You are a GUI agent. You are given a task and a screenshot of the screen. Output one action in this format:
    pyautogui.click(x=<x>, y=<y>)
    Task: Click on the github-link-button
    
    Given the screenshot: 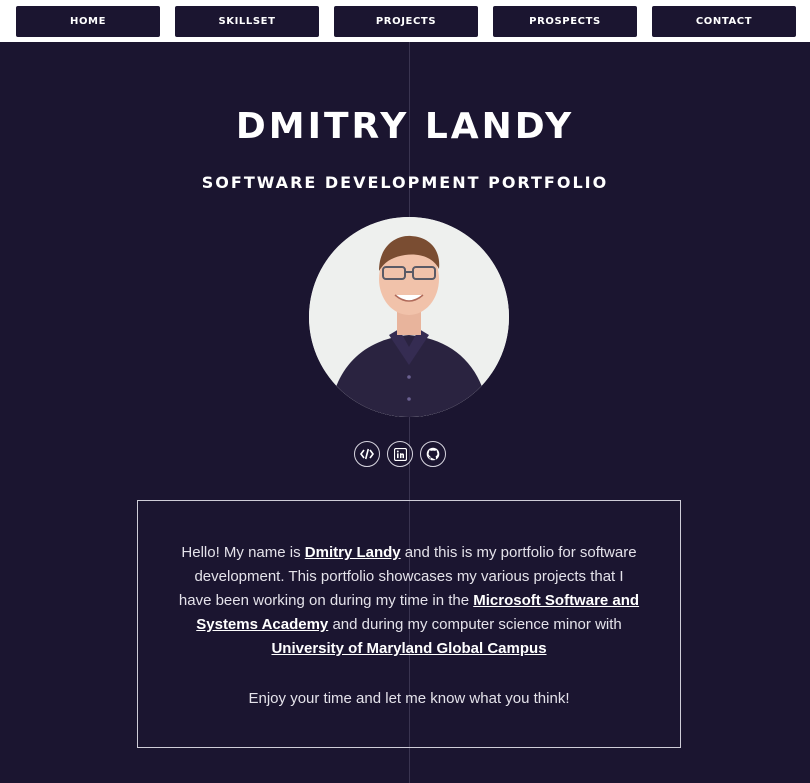 What is the action you would take?
    pyautogui.click(x=433, y=454)
    